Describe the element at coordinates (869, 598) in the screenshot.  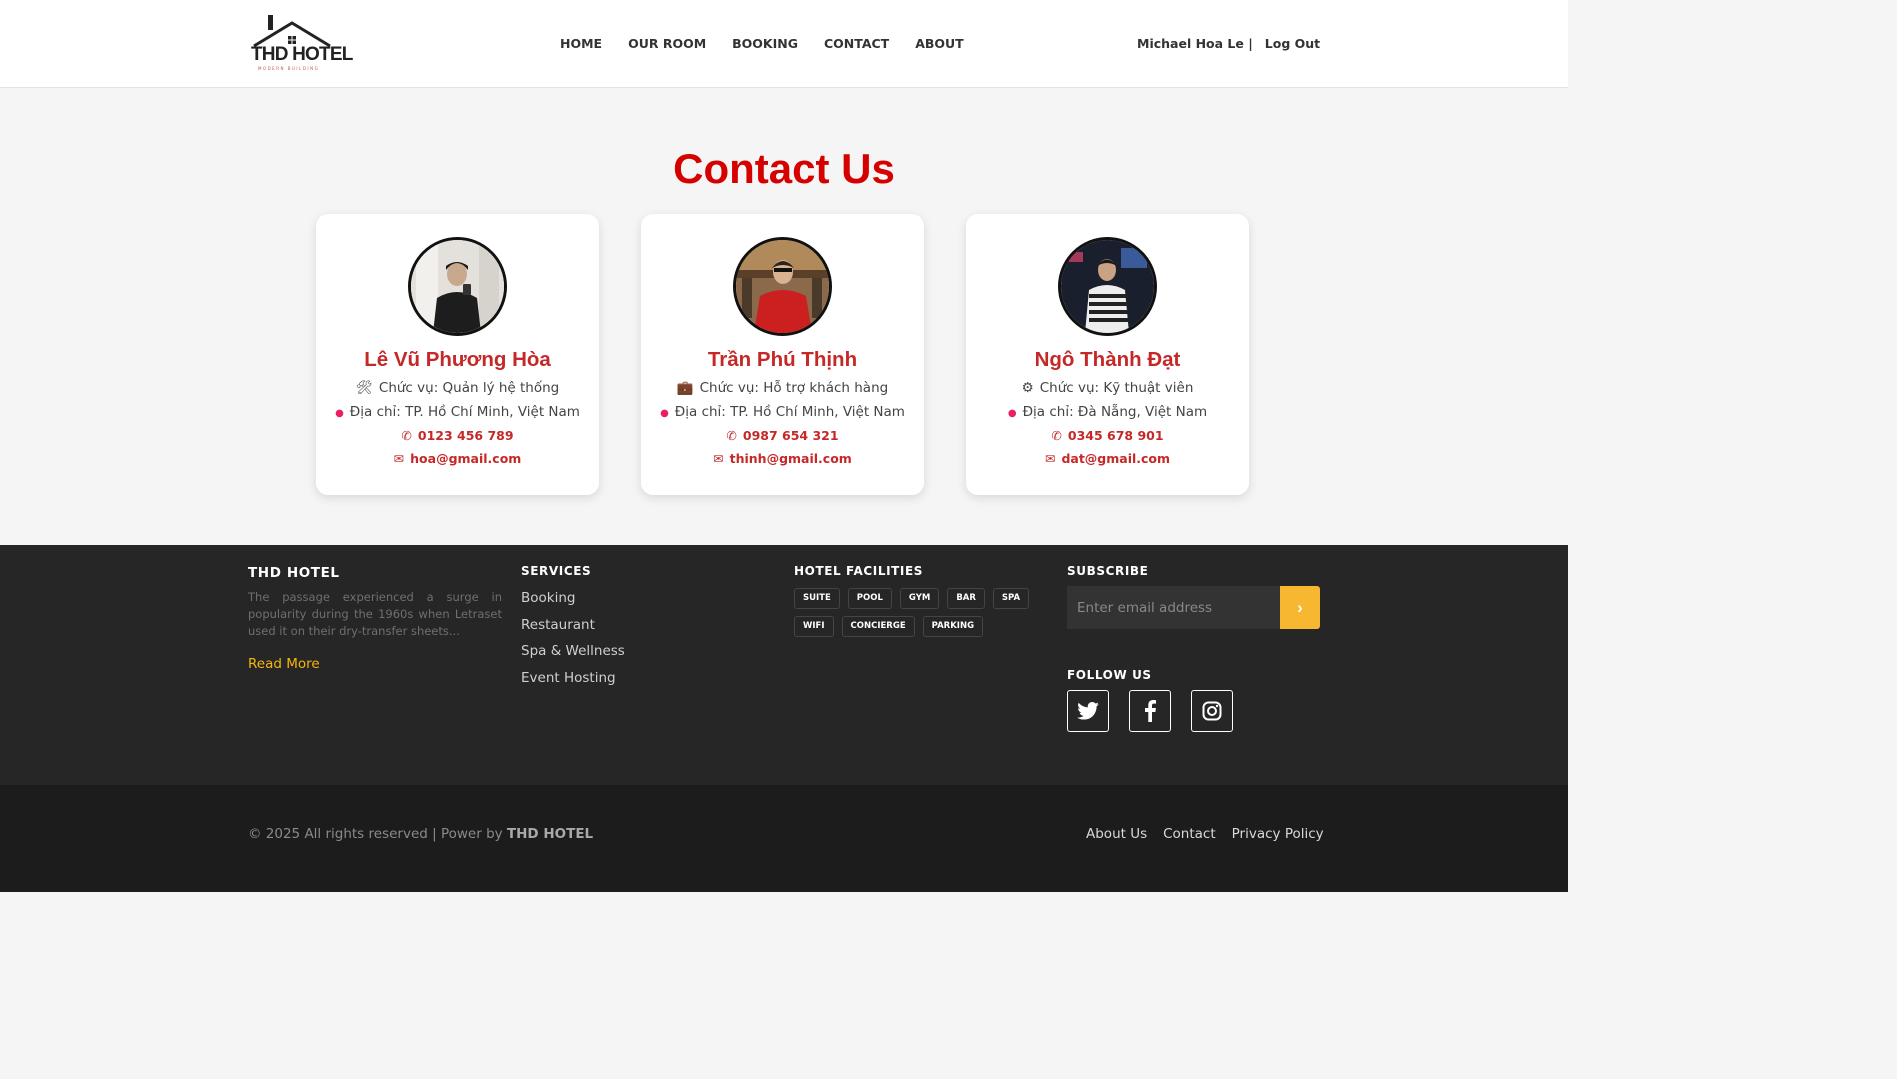
I see `facility-tag: POOL` at that location.